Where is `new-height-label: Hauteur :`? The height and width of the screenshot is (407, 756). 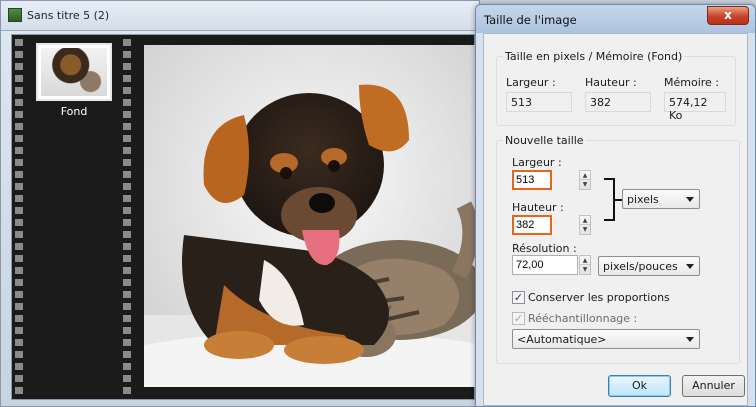 new-height-label: Hauteur : is located at coordinates (538, 207).